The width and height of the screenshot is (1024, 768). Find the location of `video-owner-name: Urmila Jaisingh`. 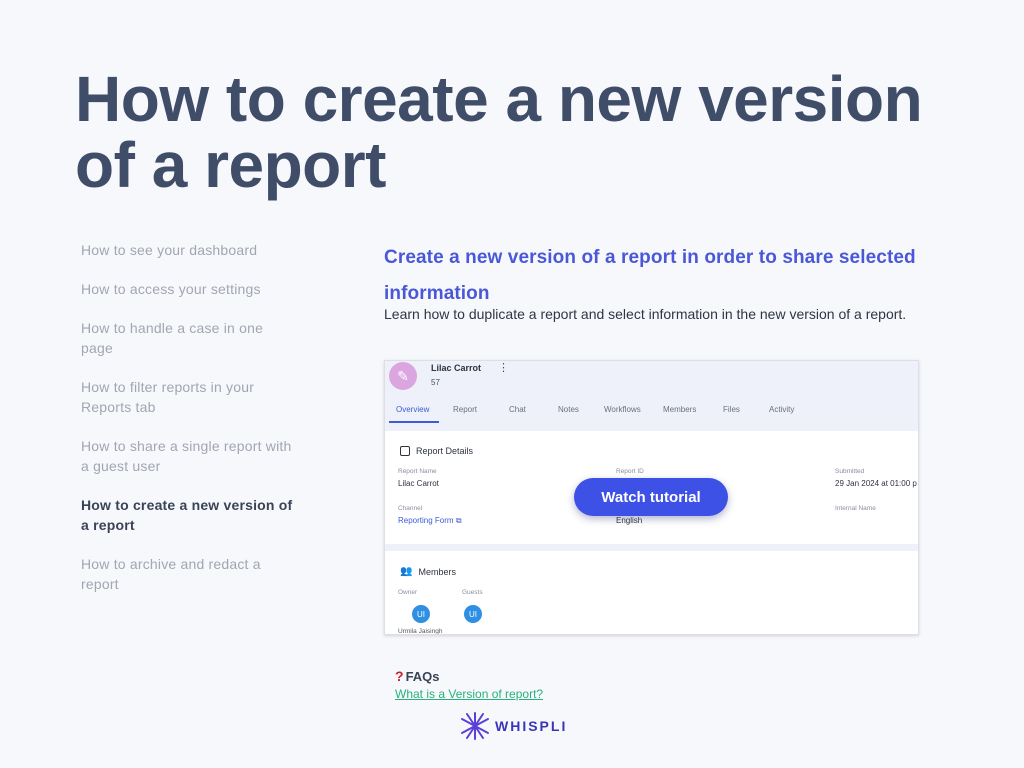

video-owner-name: Urmila Jaisingh is located at coordinates (420, 631).